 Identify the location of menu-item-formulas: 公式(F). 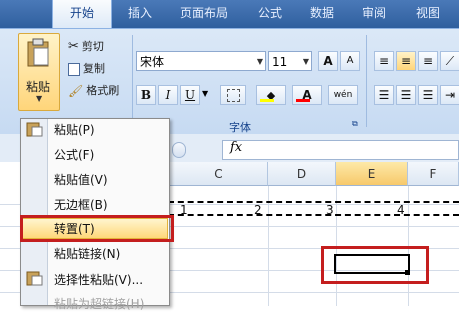
(74, 155).